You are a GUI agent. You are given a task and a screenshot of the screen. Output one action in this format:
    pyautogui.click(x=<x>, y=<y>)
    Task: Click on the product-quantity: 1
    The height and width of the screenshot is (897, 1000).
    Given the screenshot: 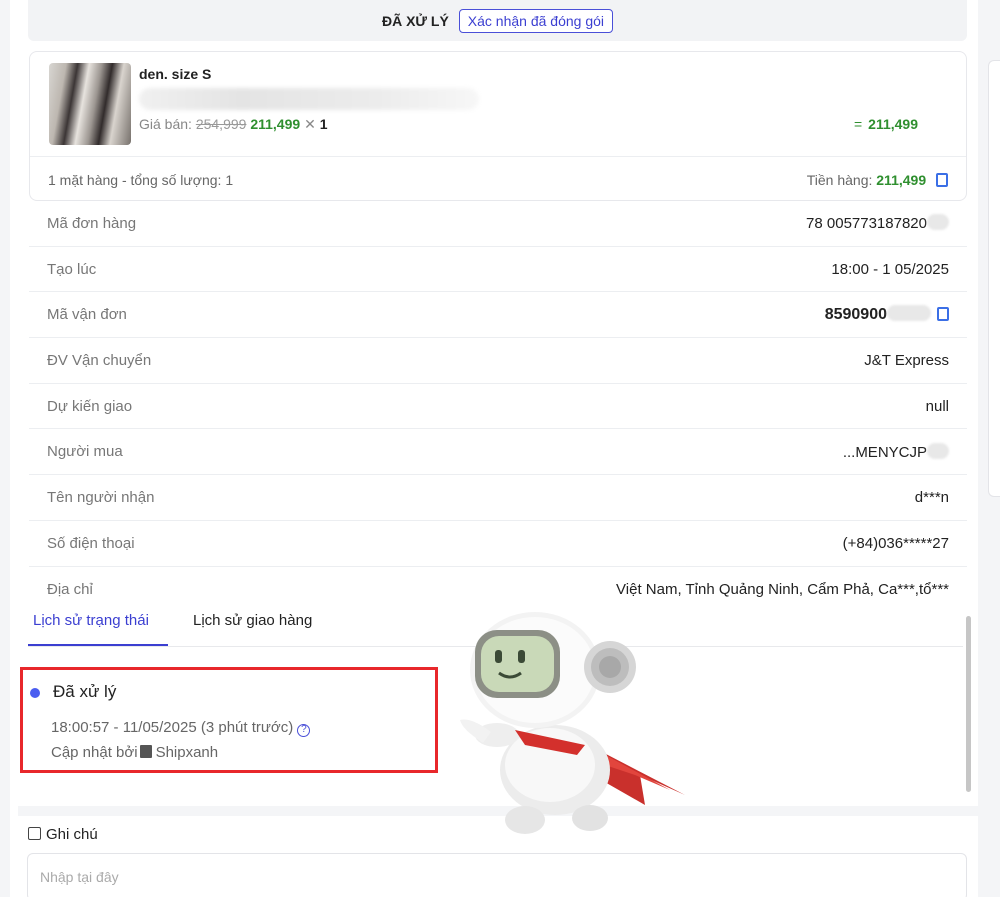 What is the action you would take?
    pyautogui.click(x=323, y=124)
    